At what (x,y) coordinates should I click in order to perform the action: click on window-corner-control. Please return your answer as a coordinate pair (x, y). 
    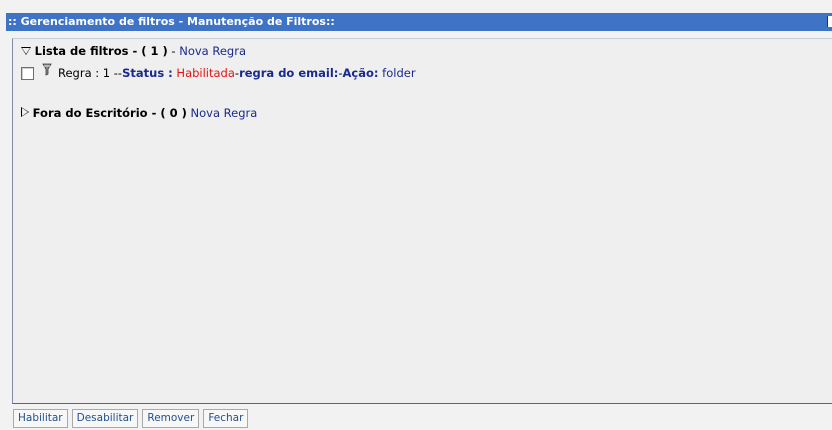
    Looking at the image, I should click on (829, 21).